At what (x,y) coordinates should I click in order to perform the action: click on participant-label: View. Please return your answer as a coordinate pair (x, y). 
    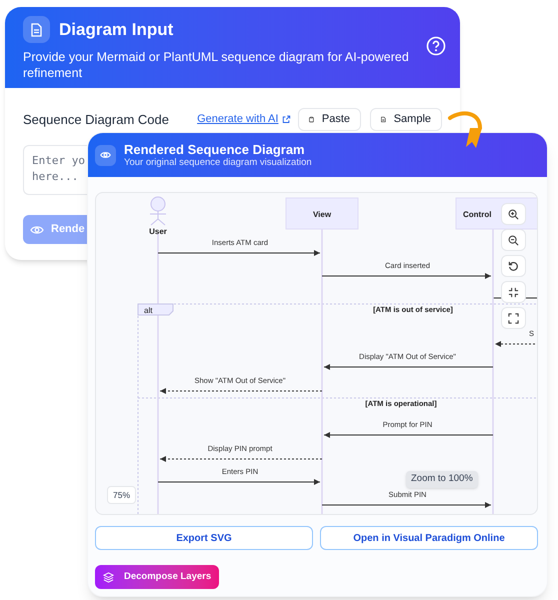
    Looking at the image, I should click on (322, 214).